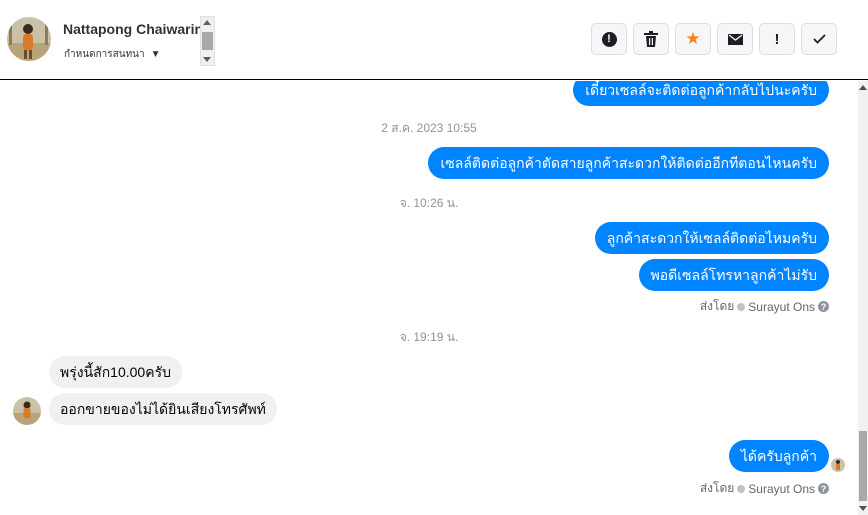  I want to click on exclamation-icon: !, so click(777, 39).